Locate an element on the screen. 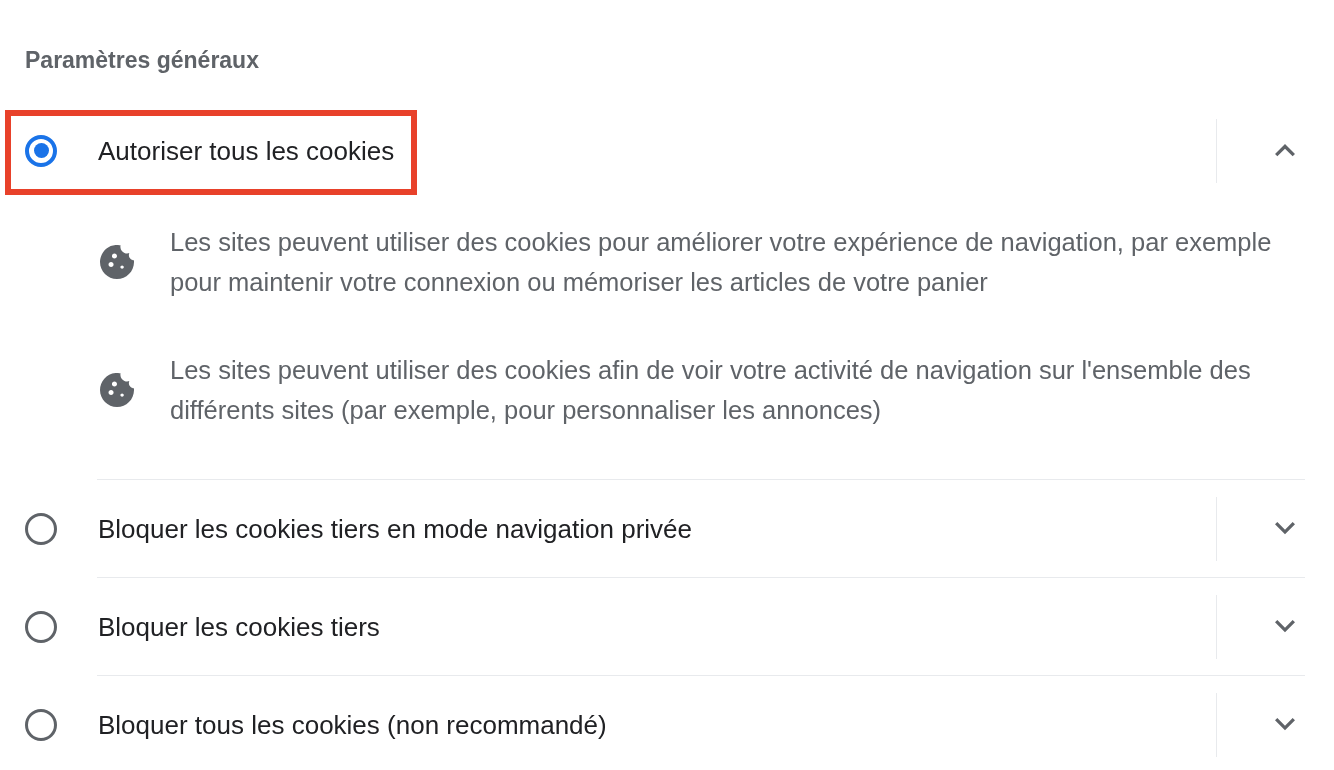  option-label: Bloquer les cookies tiers en mode navigation privée is located at coordinates (395, 528).